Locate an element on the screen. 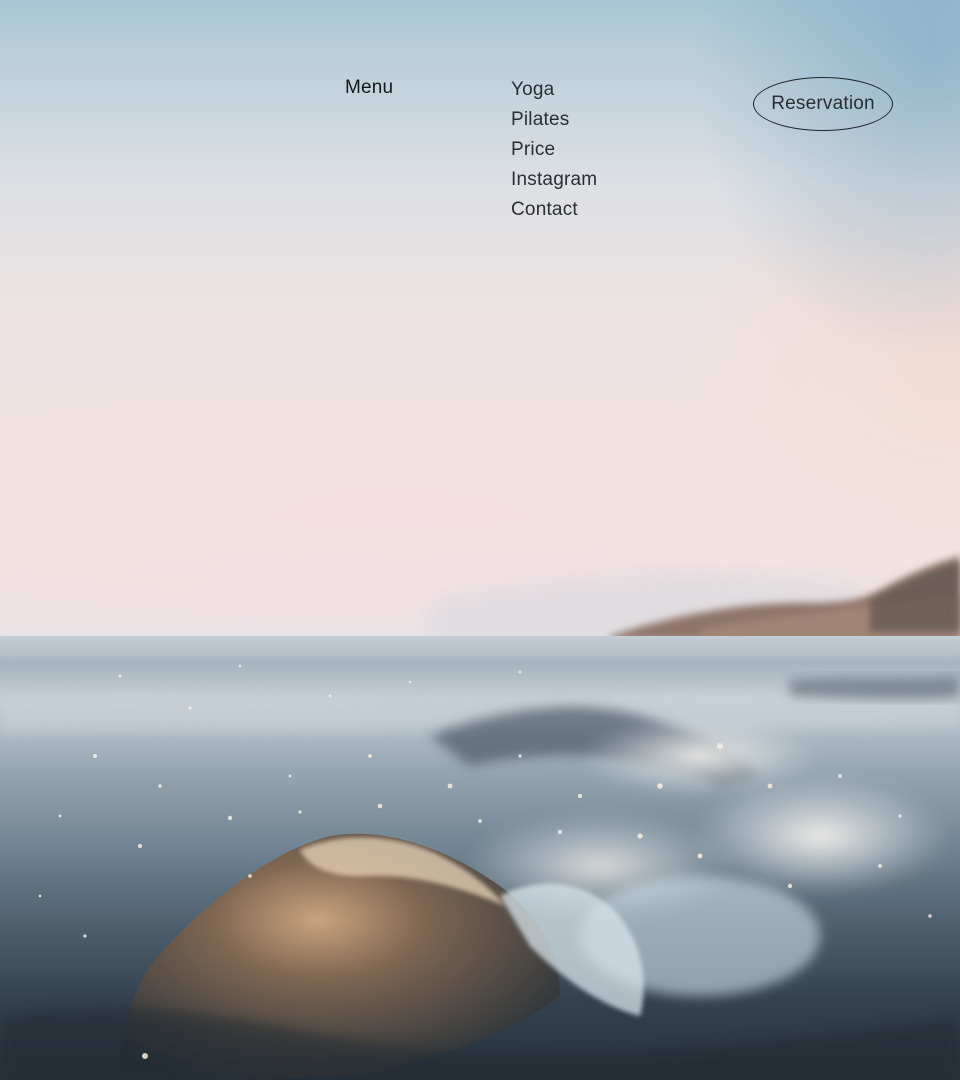 The width and height of the screenshot is (960, 1080). nav-item-yoga: Yoga is located at coordinates (554, 90).